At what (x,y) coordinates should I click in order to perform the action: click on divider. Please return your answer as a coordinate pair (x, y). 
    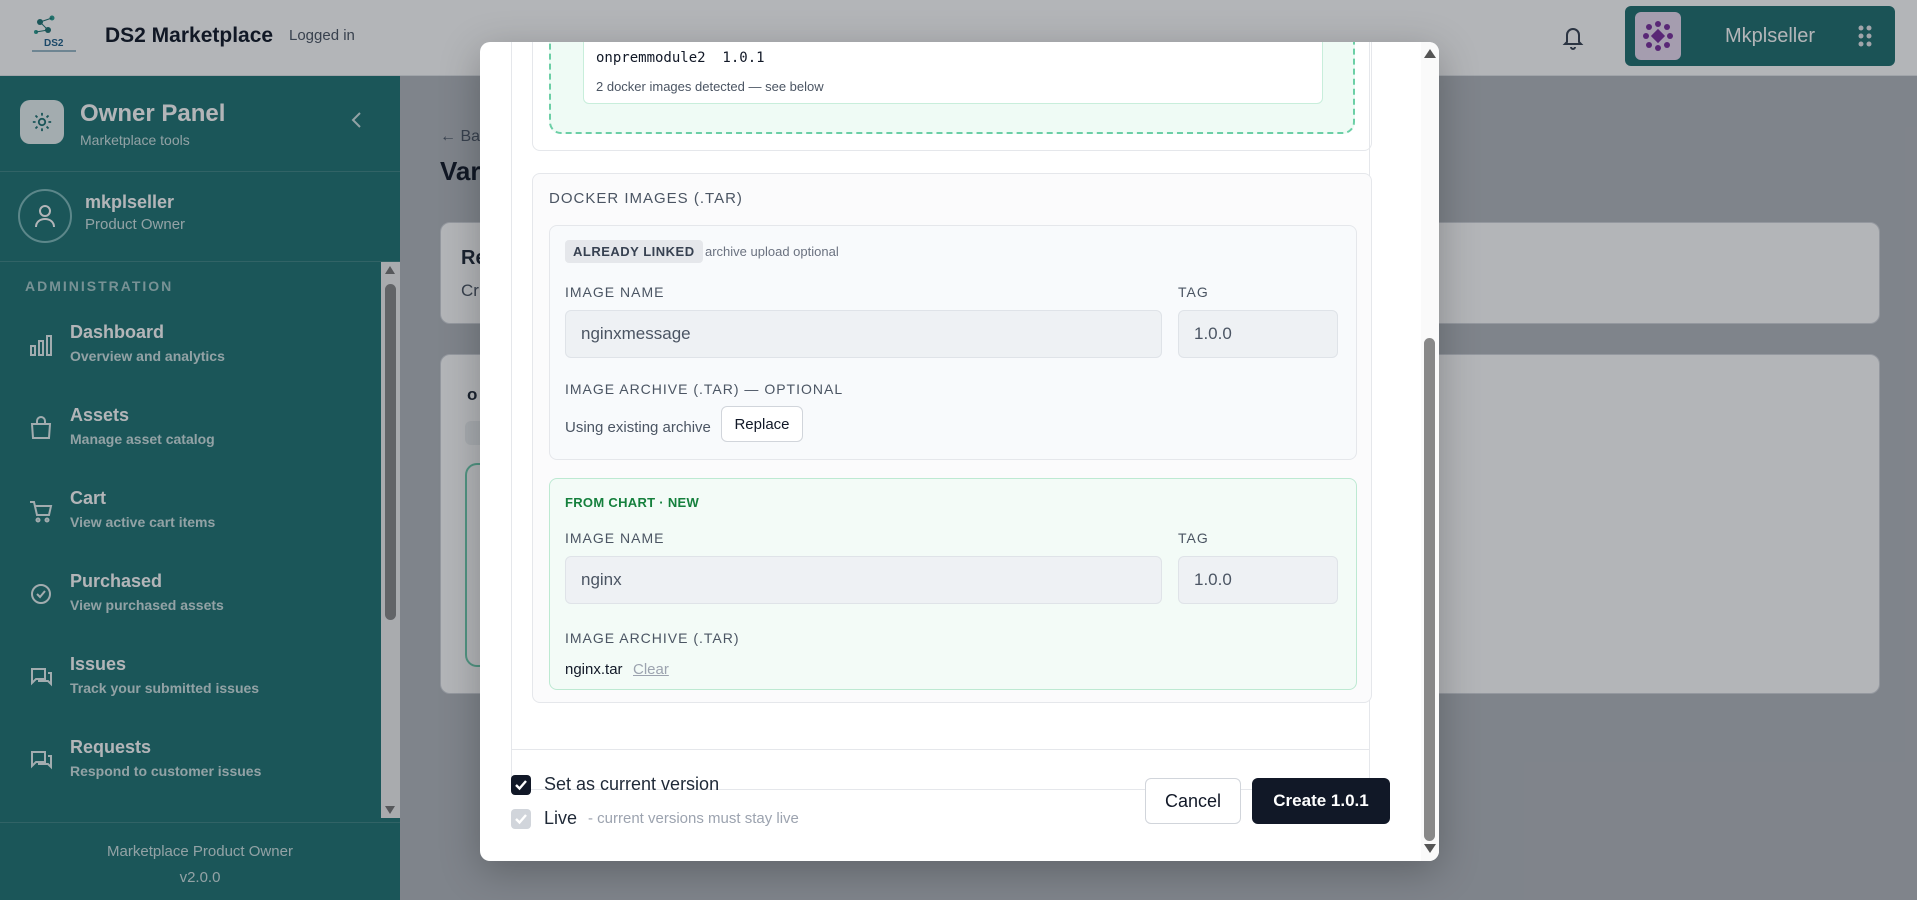
    Looking at the image, I should click on (940, 749).